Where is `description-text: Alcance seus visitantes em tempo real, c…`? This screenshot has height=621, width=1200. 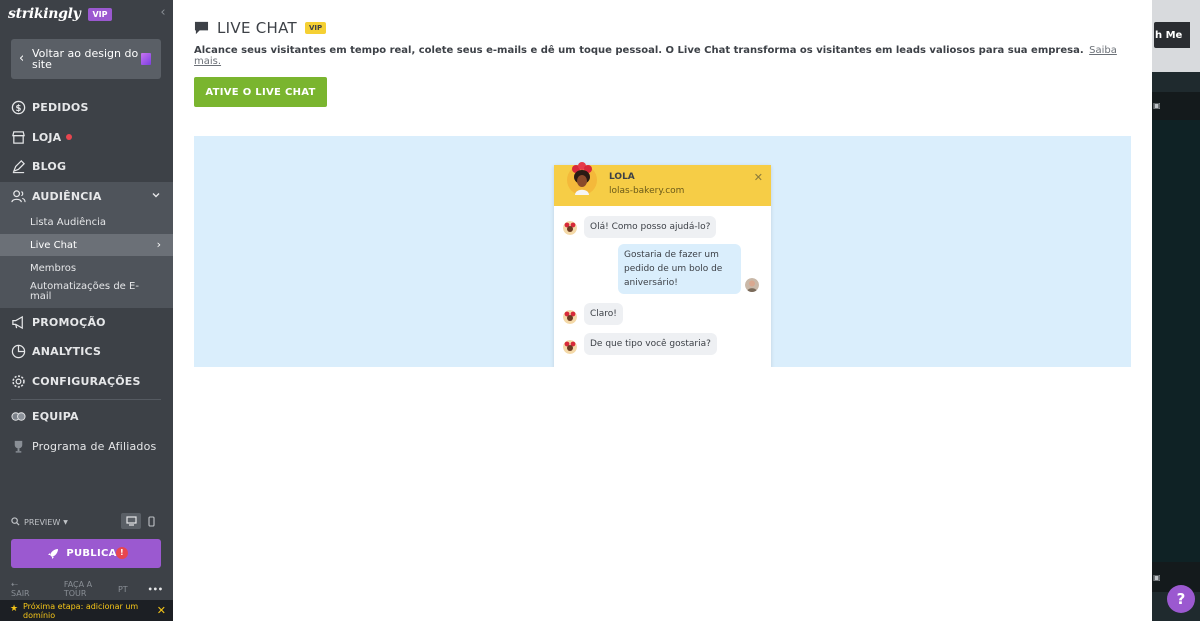 description-text: Alcance seus visitantes em tempo real, c… is located at coordinates (639, 50).